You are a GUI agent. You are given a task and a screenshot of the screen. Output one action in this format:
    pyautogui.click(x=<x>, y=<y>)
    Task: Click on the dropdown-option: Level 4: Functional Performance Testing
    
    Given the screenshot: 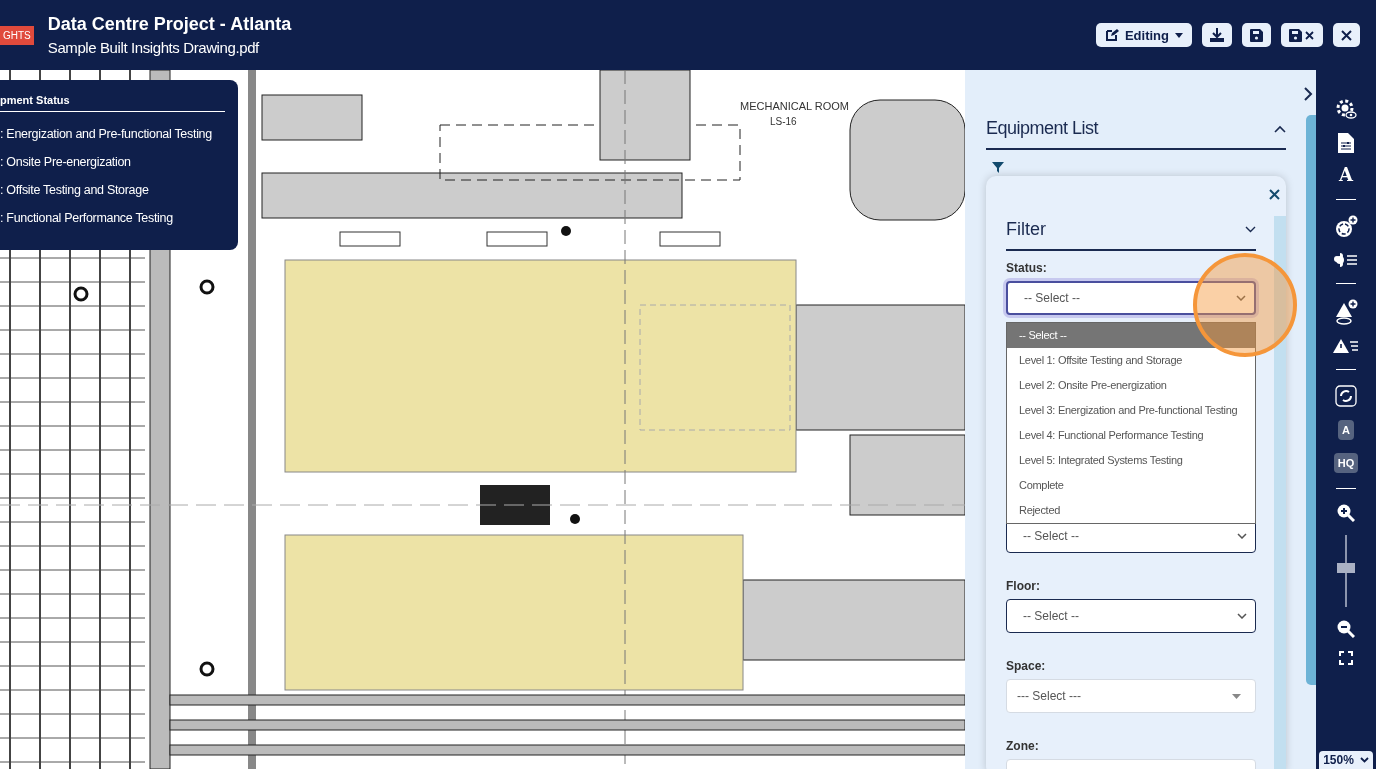 What is the action you would take?
    pyautogui.click(x=1131, y=435)
    